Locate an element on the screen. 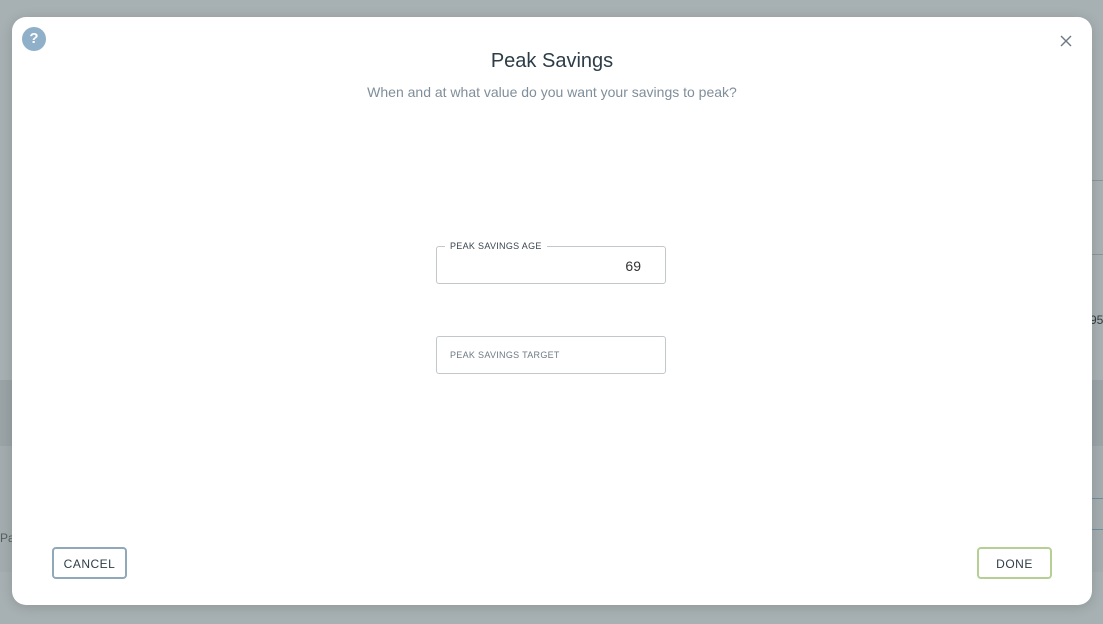 The height and width of the screenshot is (624, 1103). peak-savings-age-label: PEAK SAVINGS AGE is located at coordinates (496, 246).